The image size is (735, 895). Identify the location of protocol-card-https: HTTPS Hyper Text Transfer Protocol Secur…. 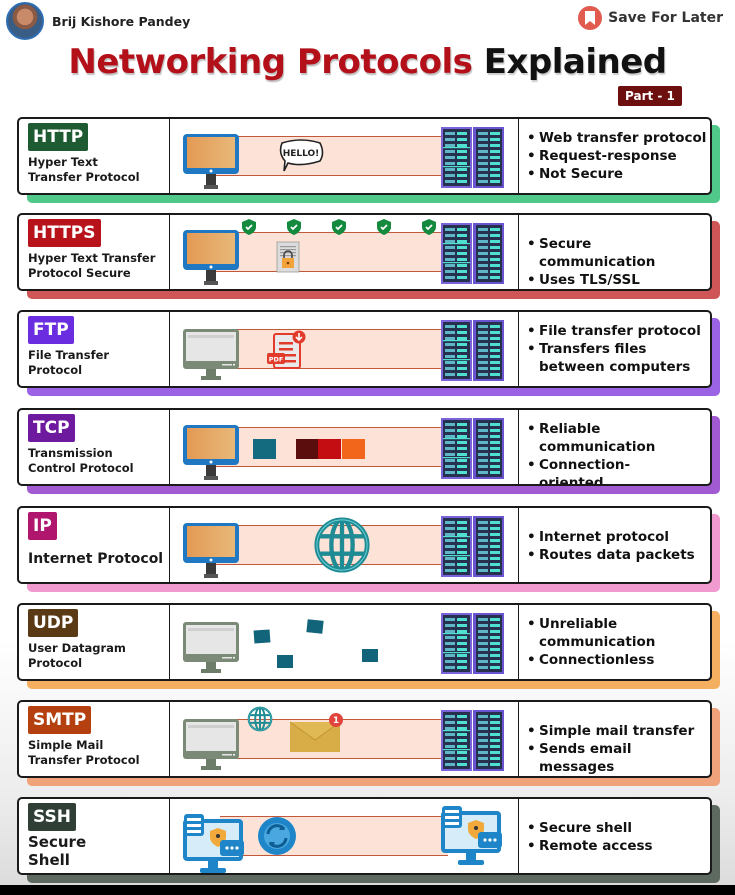
(368, 256).